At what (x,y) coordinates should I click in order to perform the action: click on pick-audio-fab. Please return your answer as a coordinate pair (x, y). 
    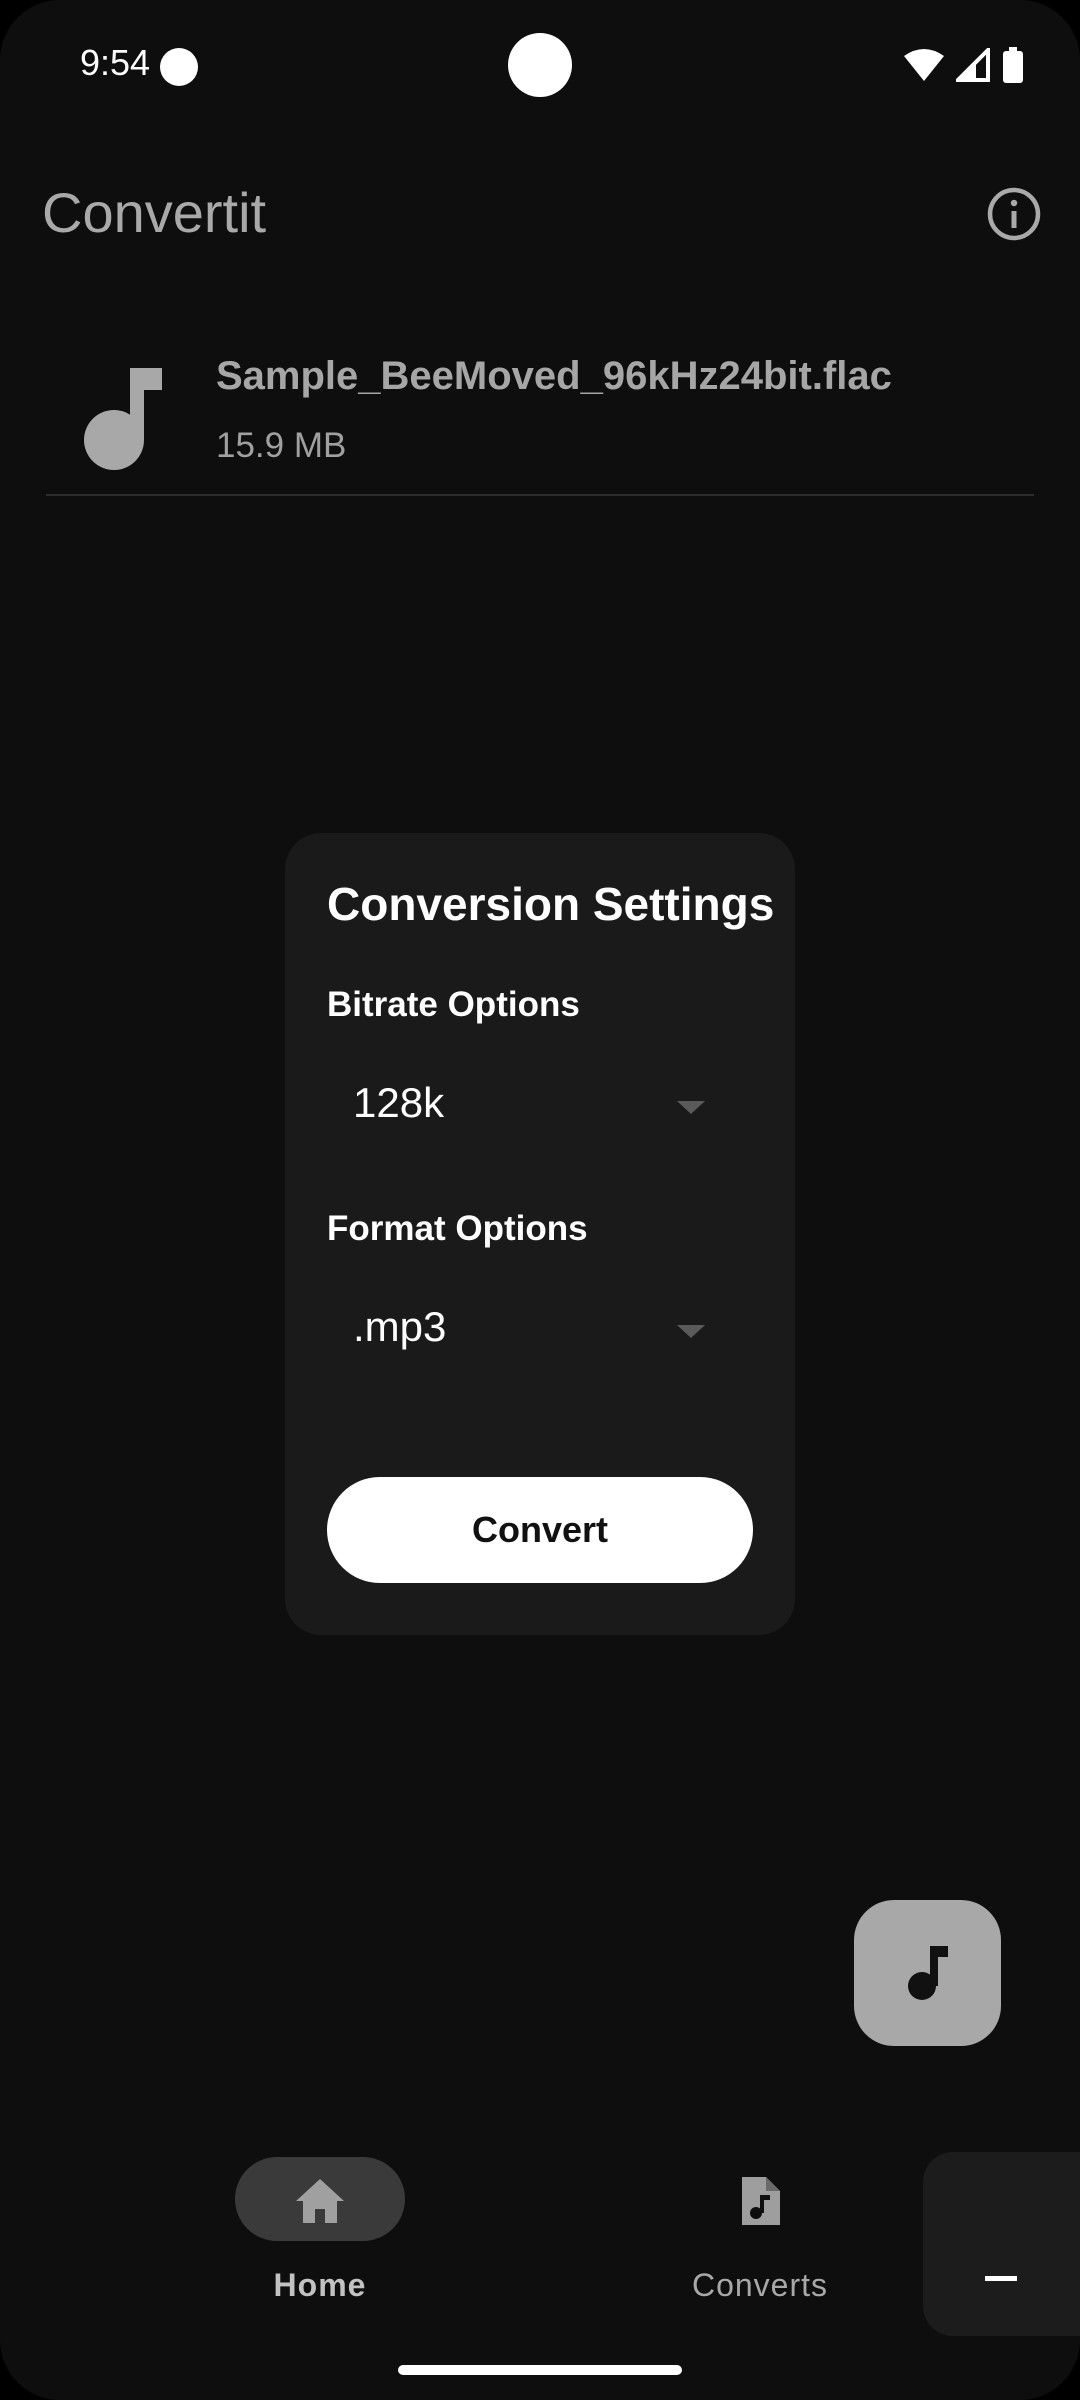
    Looking at the image, I should click on (927, 1973).